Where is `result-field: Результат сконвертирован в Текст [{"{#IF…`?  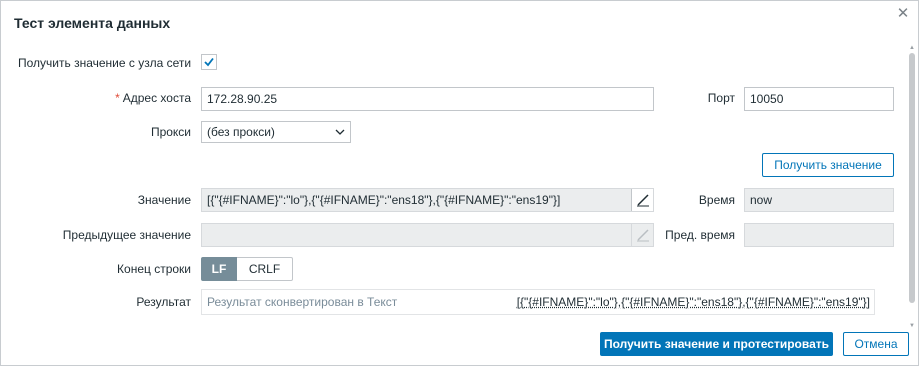 result-field: Результат сконвертирован в Текст [{"{#IF… is located at coordinates (538, 302).